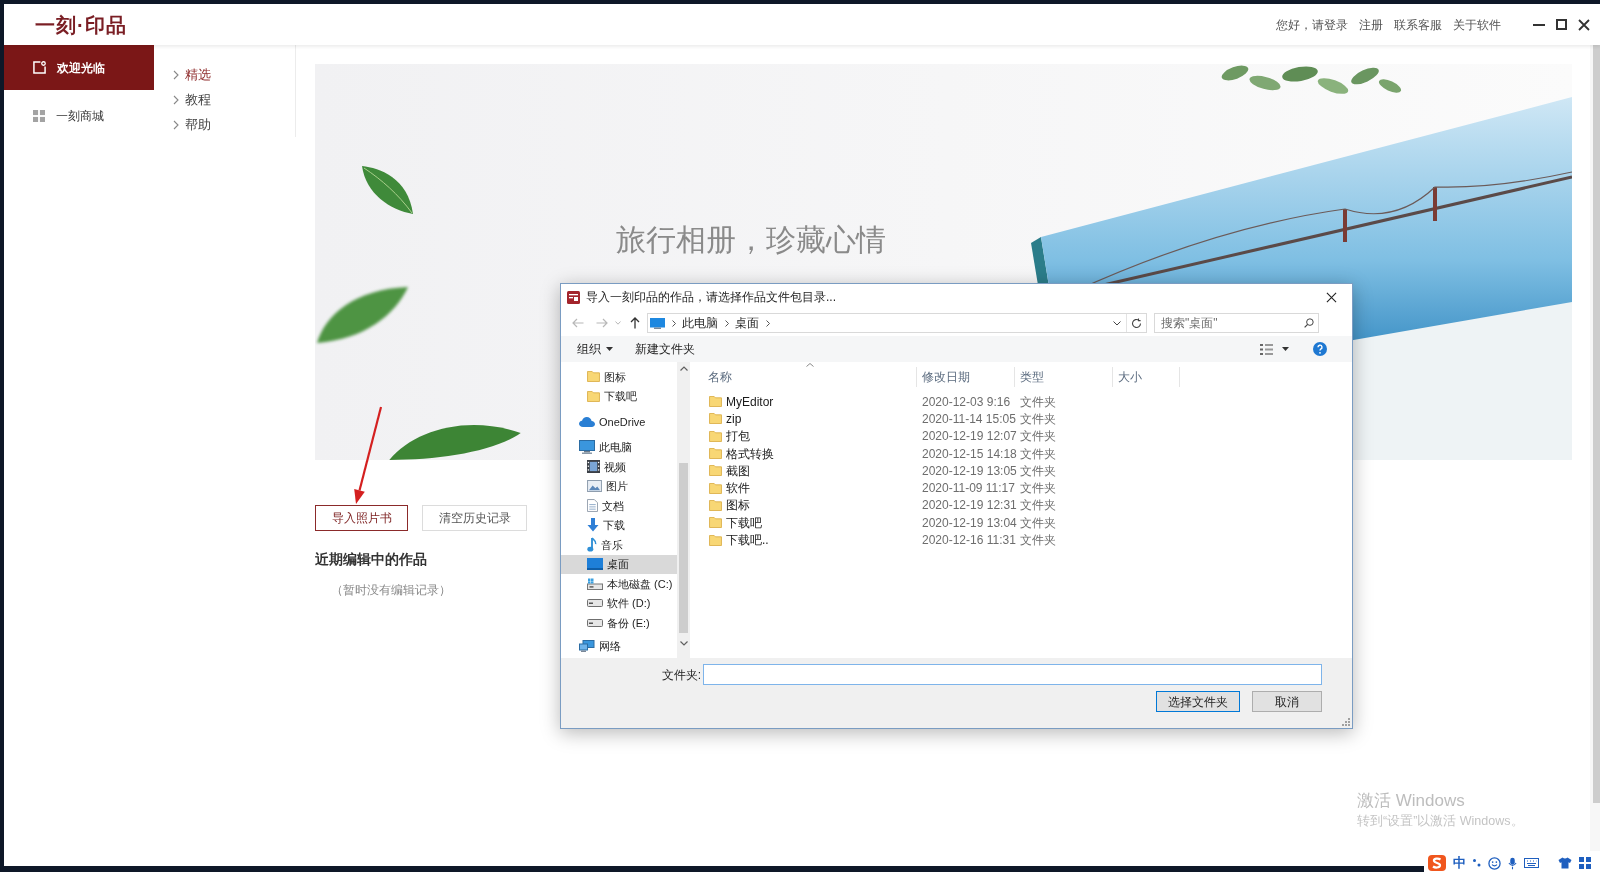 This screenshot has height=872, width=1600. What do you see at coordinates (1539, 24) in the screenshot?
I see `minimize-icon` at bounding box center [1539, 24].